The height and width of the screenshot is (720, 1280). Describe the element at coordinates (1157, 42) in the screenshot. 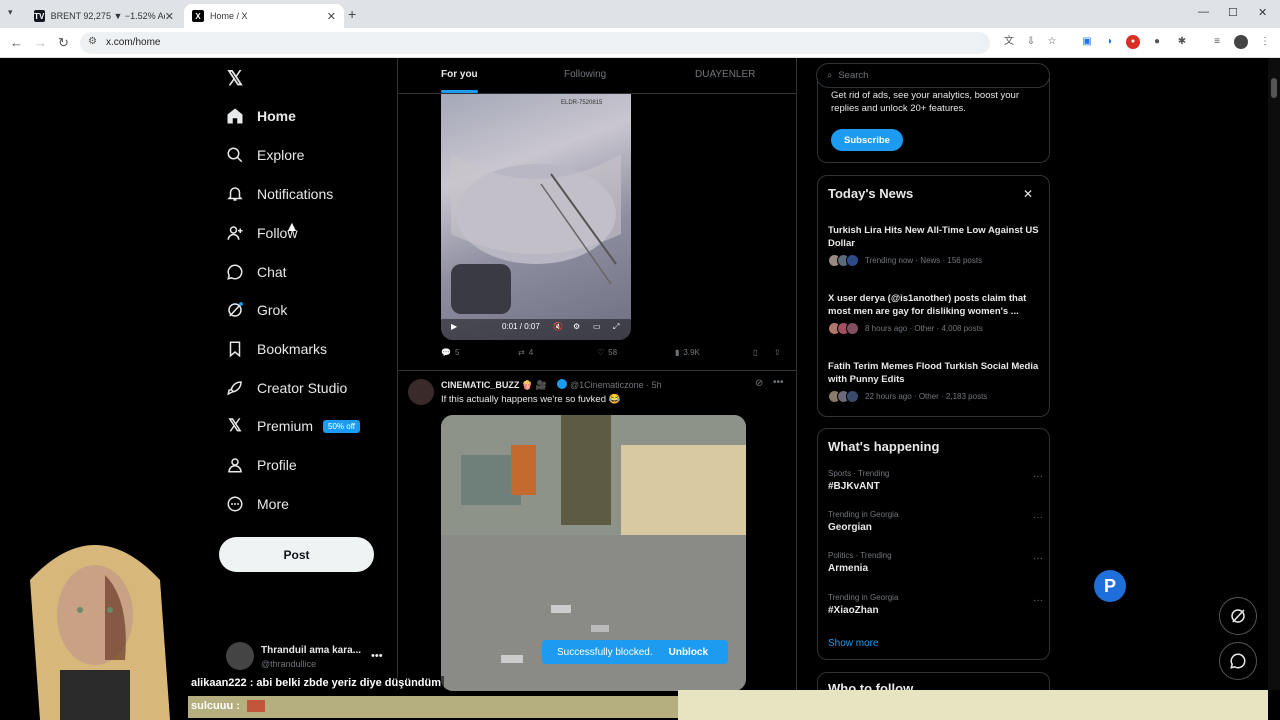

I see `extension-icon: ●` at that location.